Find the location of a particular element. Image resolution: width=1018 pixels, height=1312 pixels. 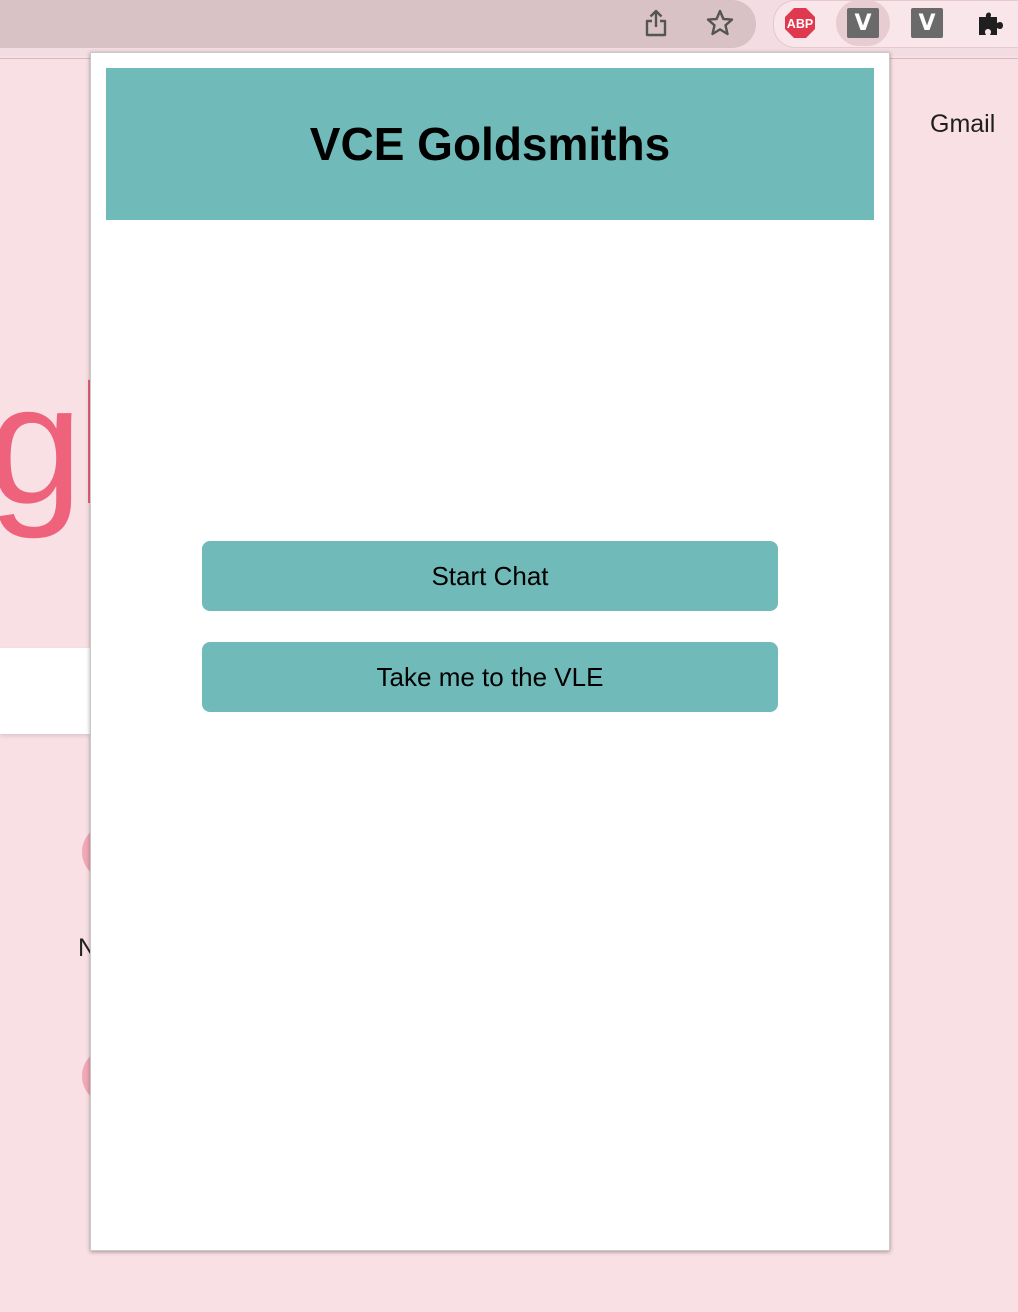

adblock-plus-extension: ABP is located at coordinates (800, 23).